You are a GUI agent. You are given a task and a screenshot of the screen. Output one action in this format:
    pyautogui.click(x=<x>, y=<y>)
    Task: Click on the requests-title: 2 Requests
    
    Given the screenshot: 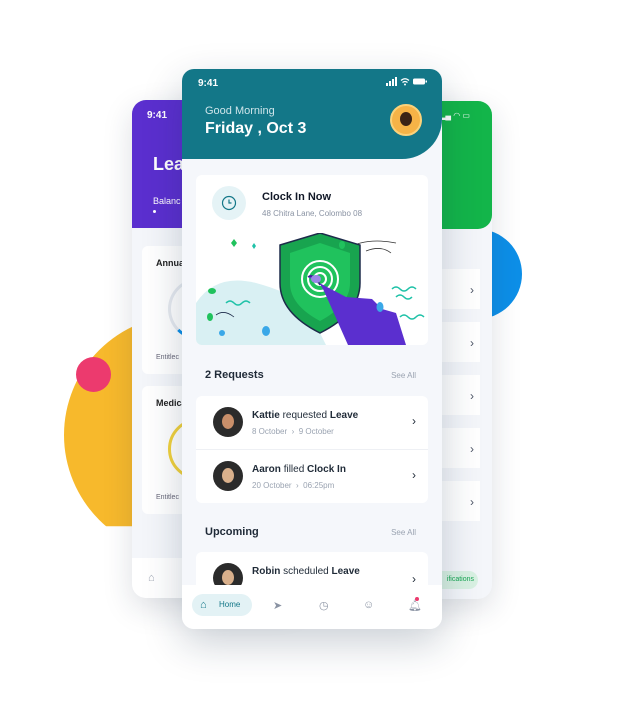 What is the action you would take?
    pyautogui.click(x=234, y=375)
    